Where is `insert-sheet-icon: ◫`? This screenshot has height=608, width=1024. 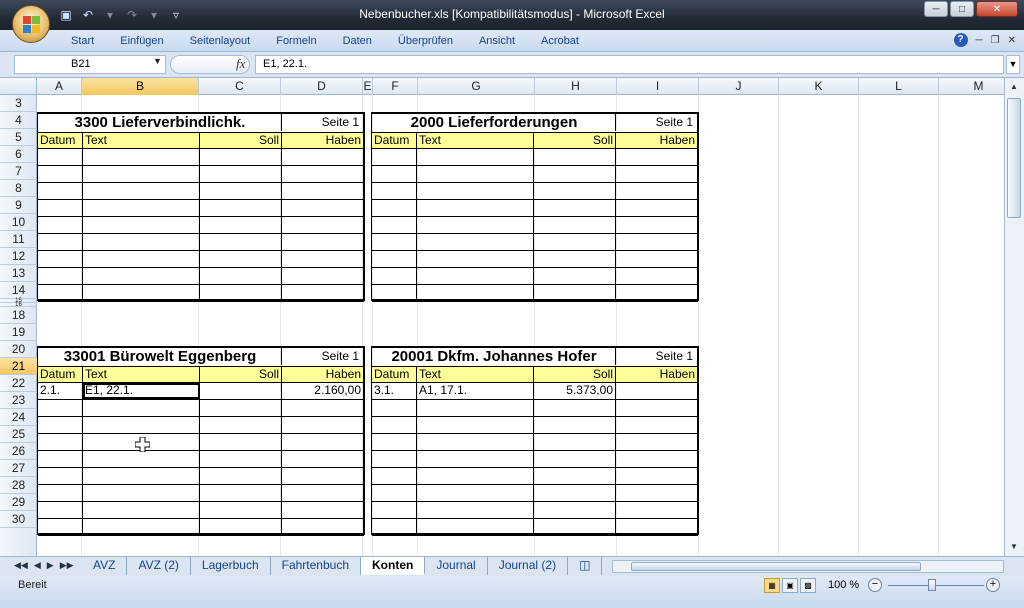
insert-sheet-icon: ◫ is located at coordinates (585, 566).